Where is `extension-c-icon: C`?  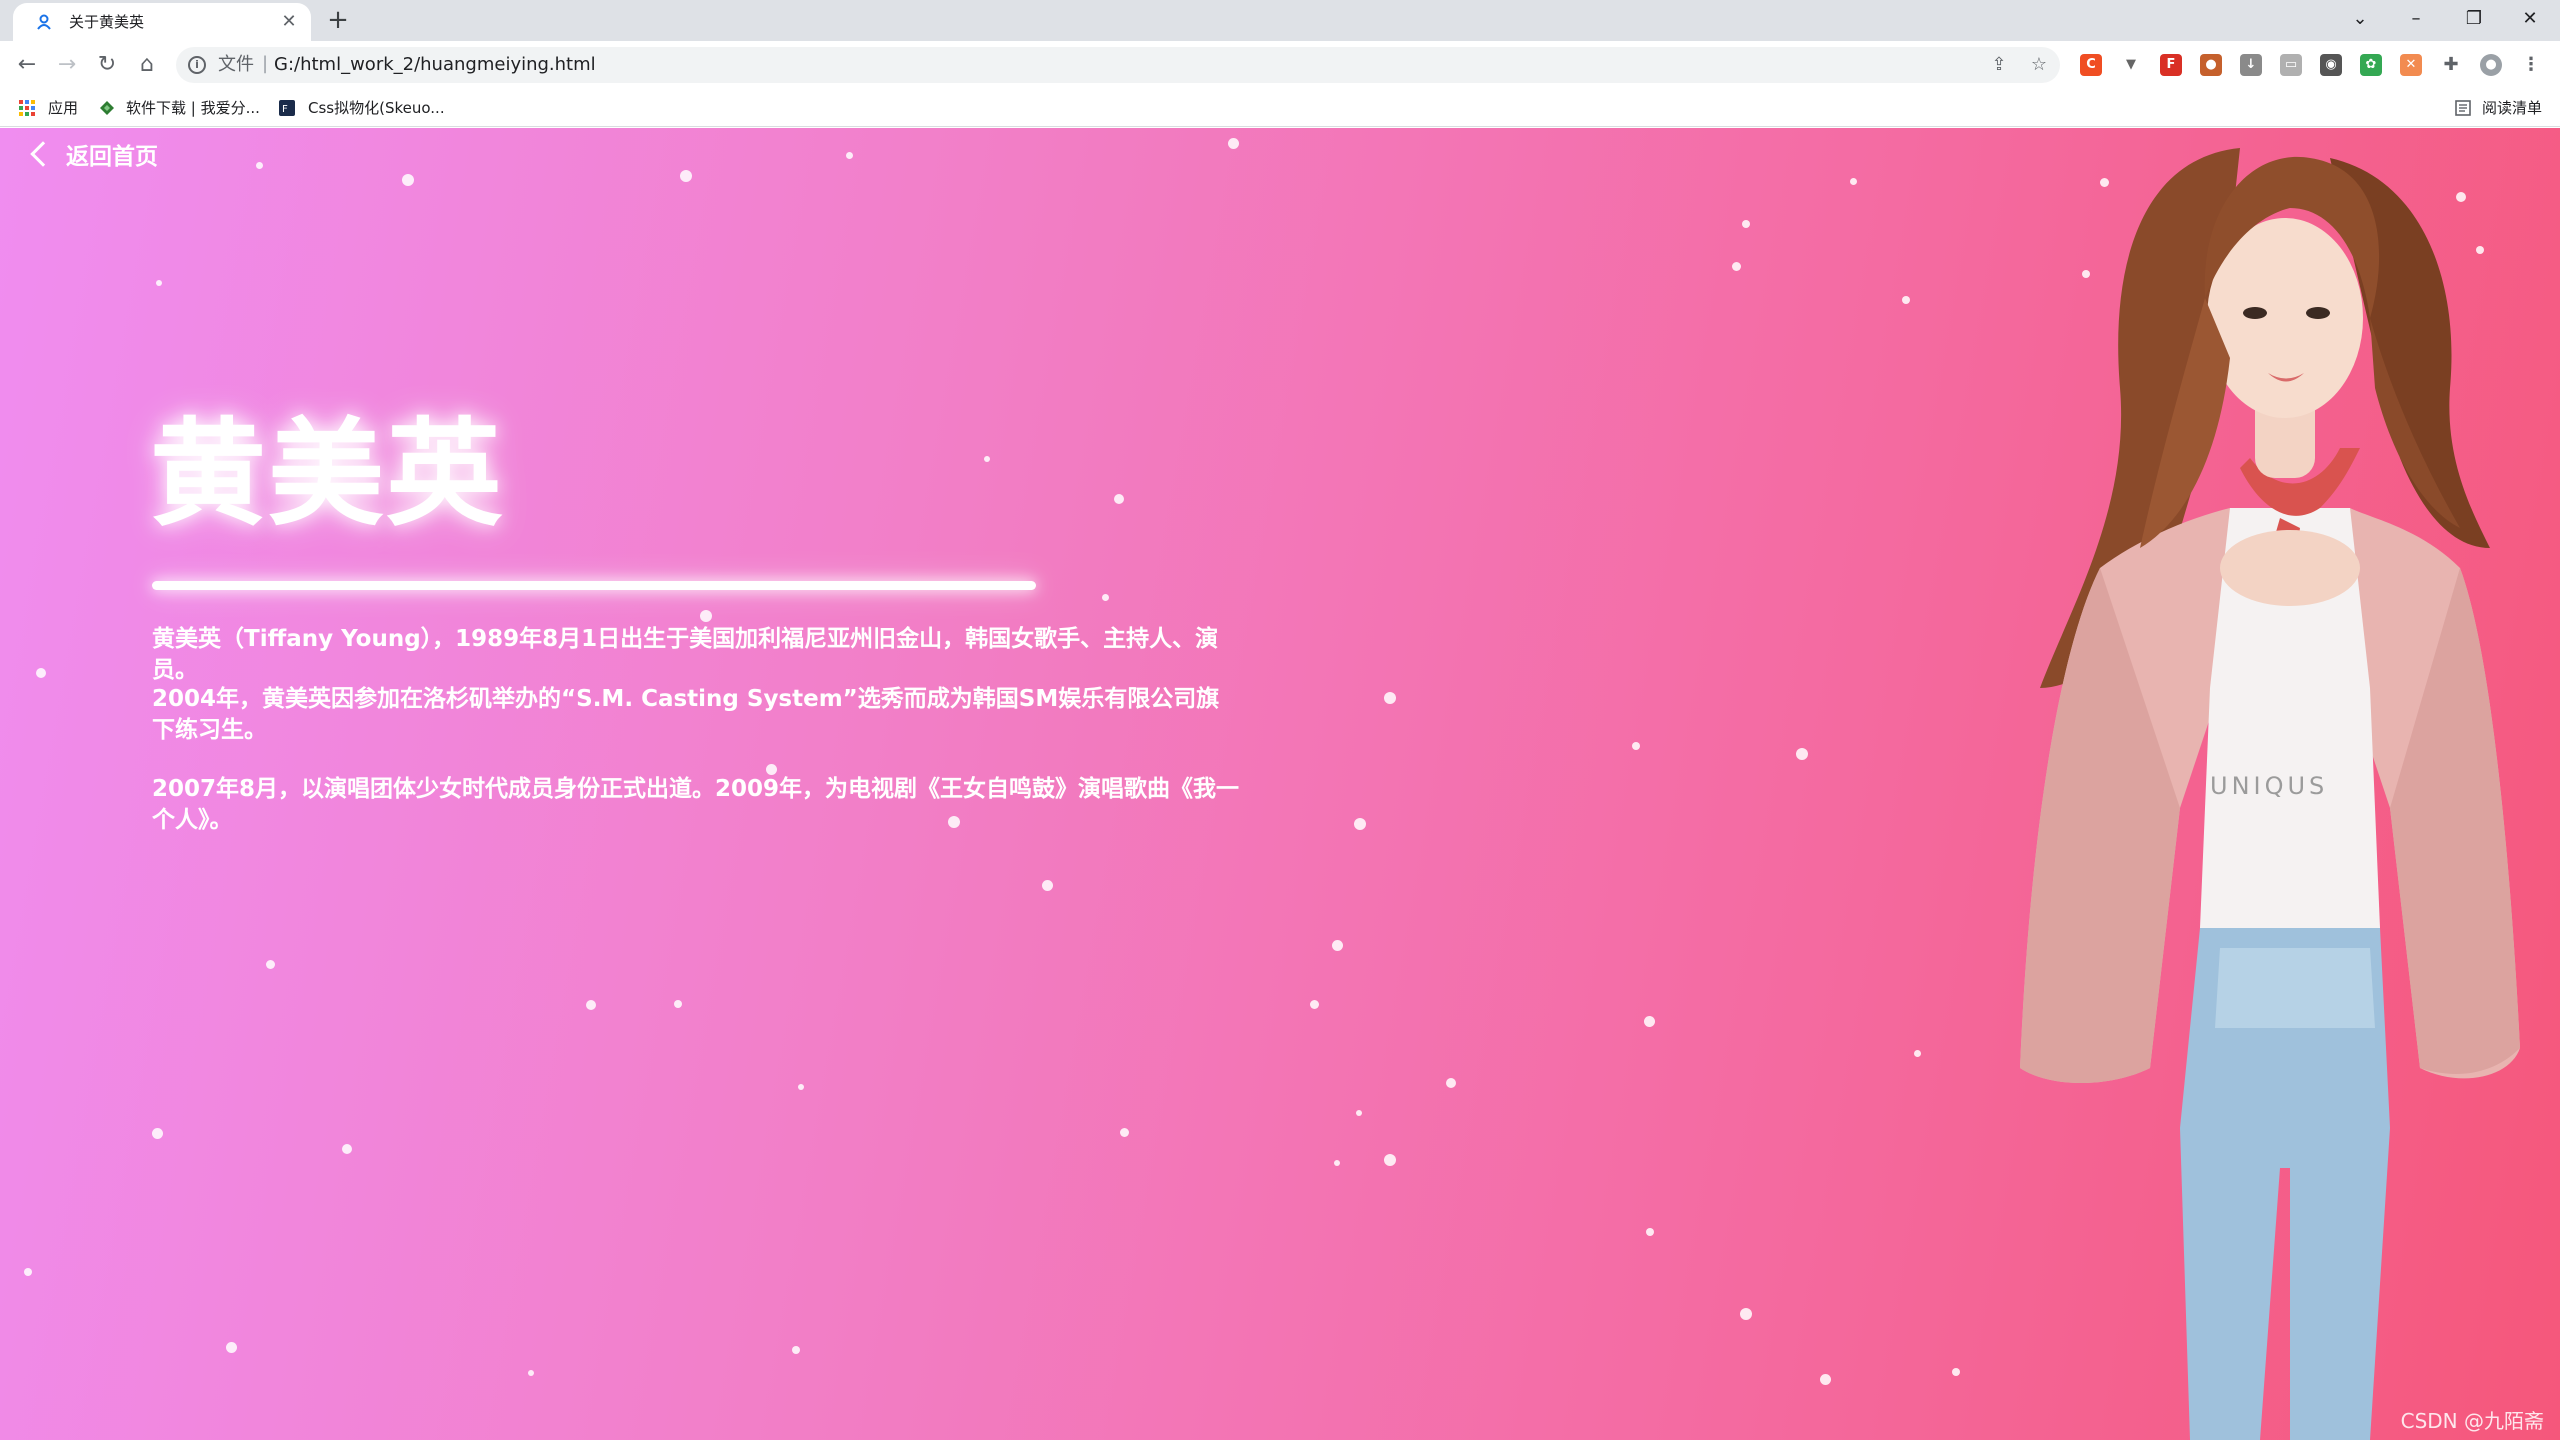
extension-c-icon: C is located at coordinates (2091, 65).